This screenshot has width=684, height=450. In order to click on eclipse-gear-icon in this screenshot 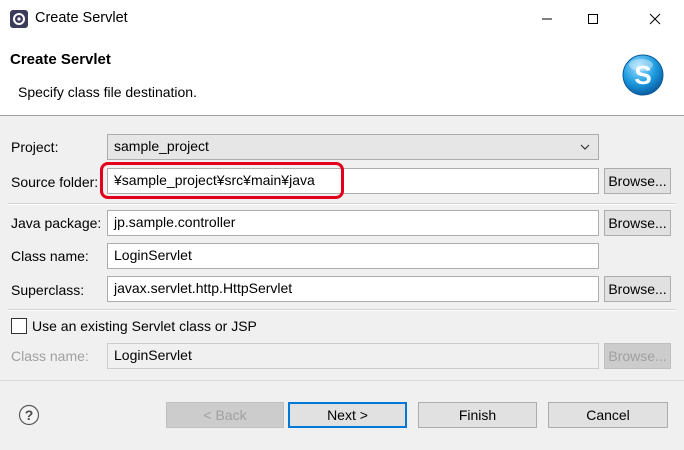, I will do `click(19, 19)`.